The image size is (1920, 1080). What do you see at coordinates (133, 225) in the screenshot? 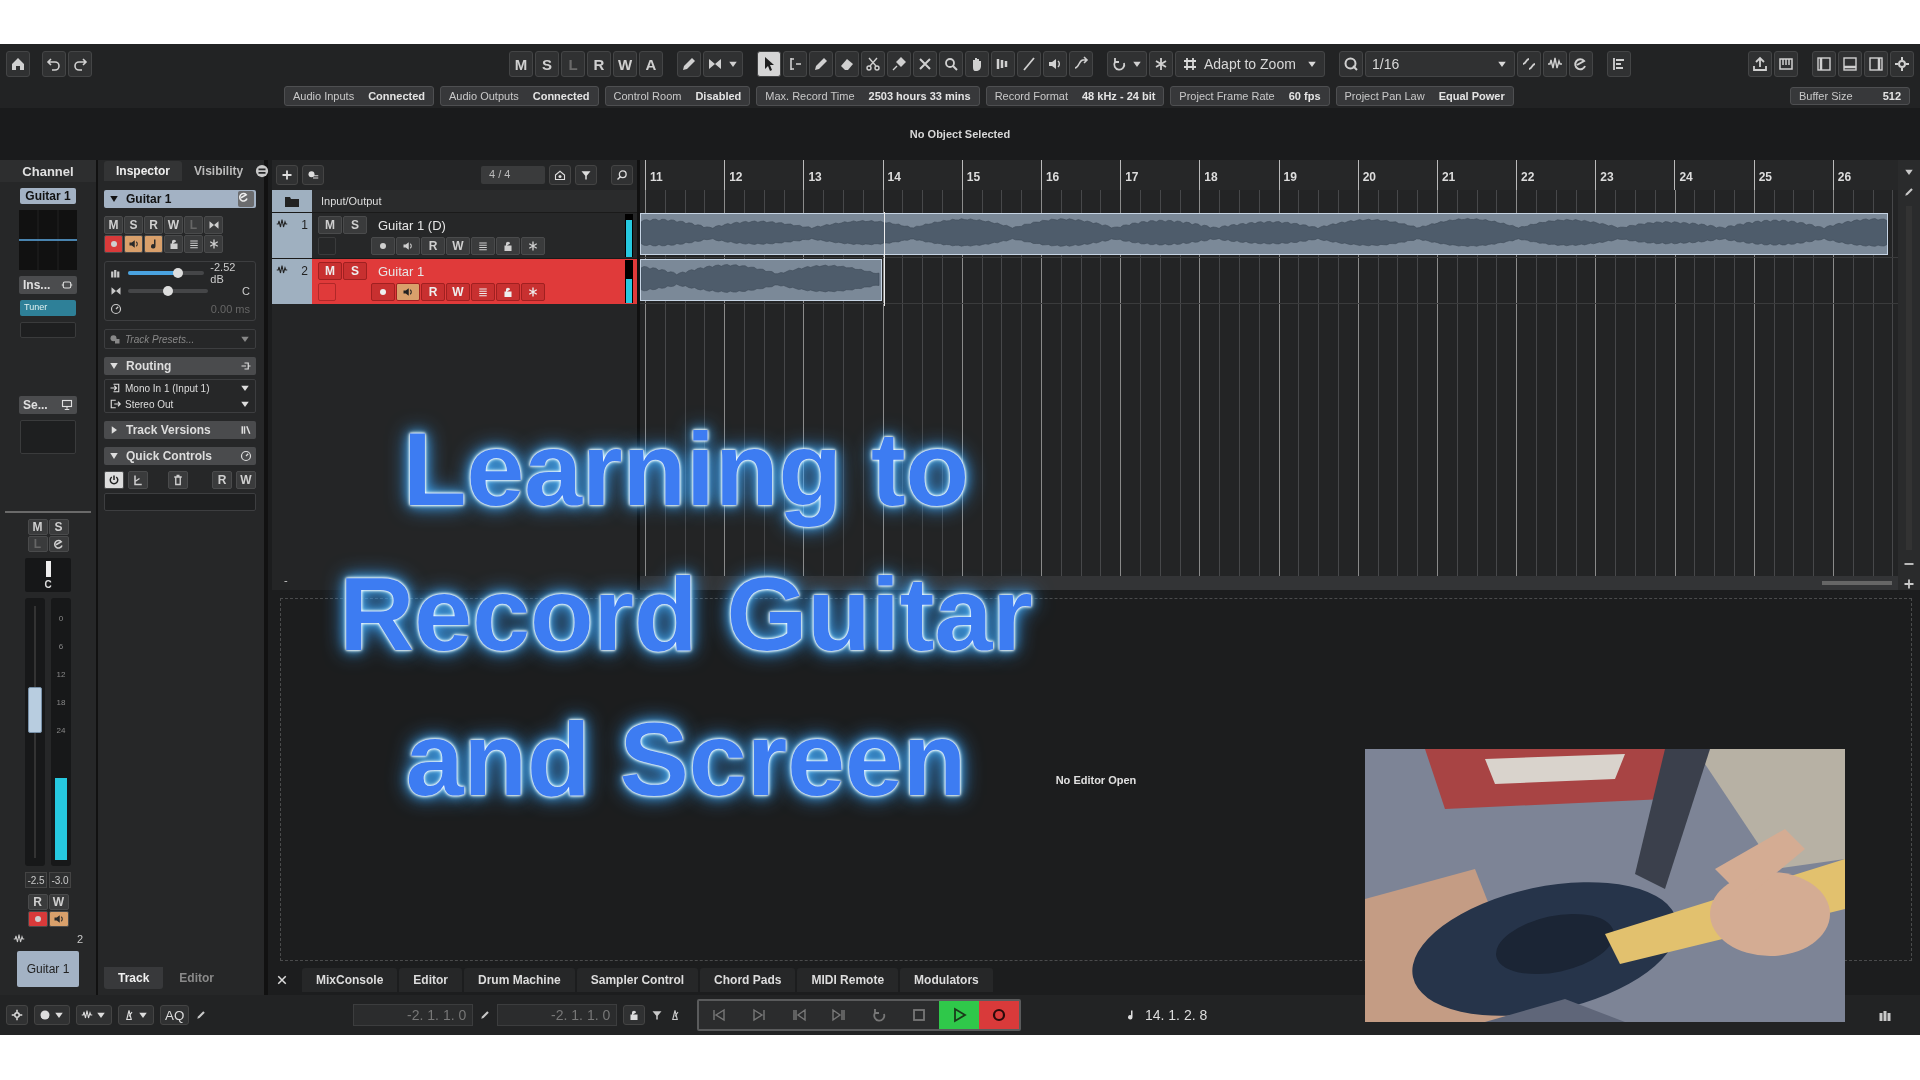
I see `track-button: S` at bounding box center [133, 225].